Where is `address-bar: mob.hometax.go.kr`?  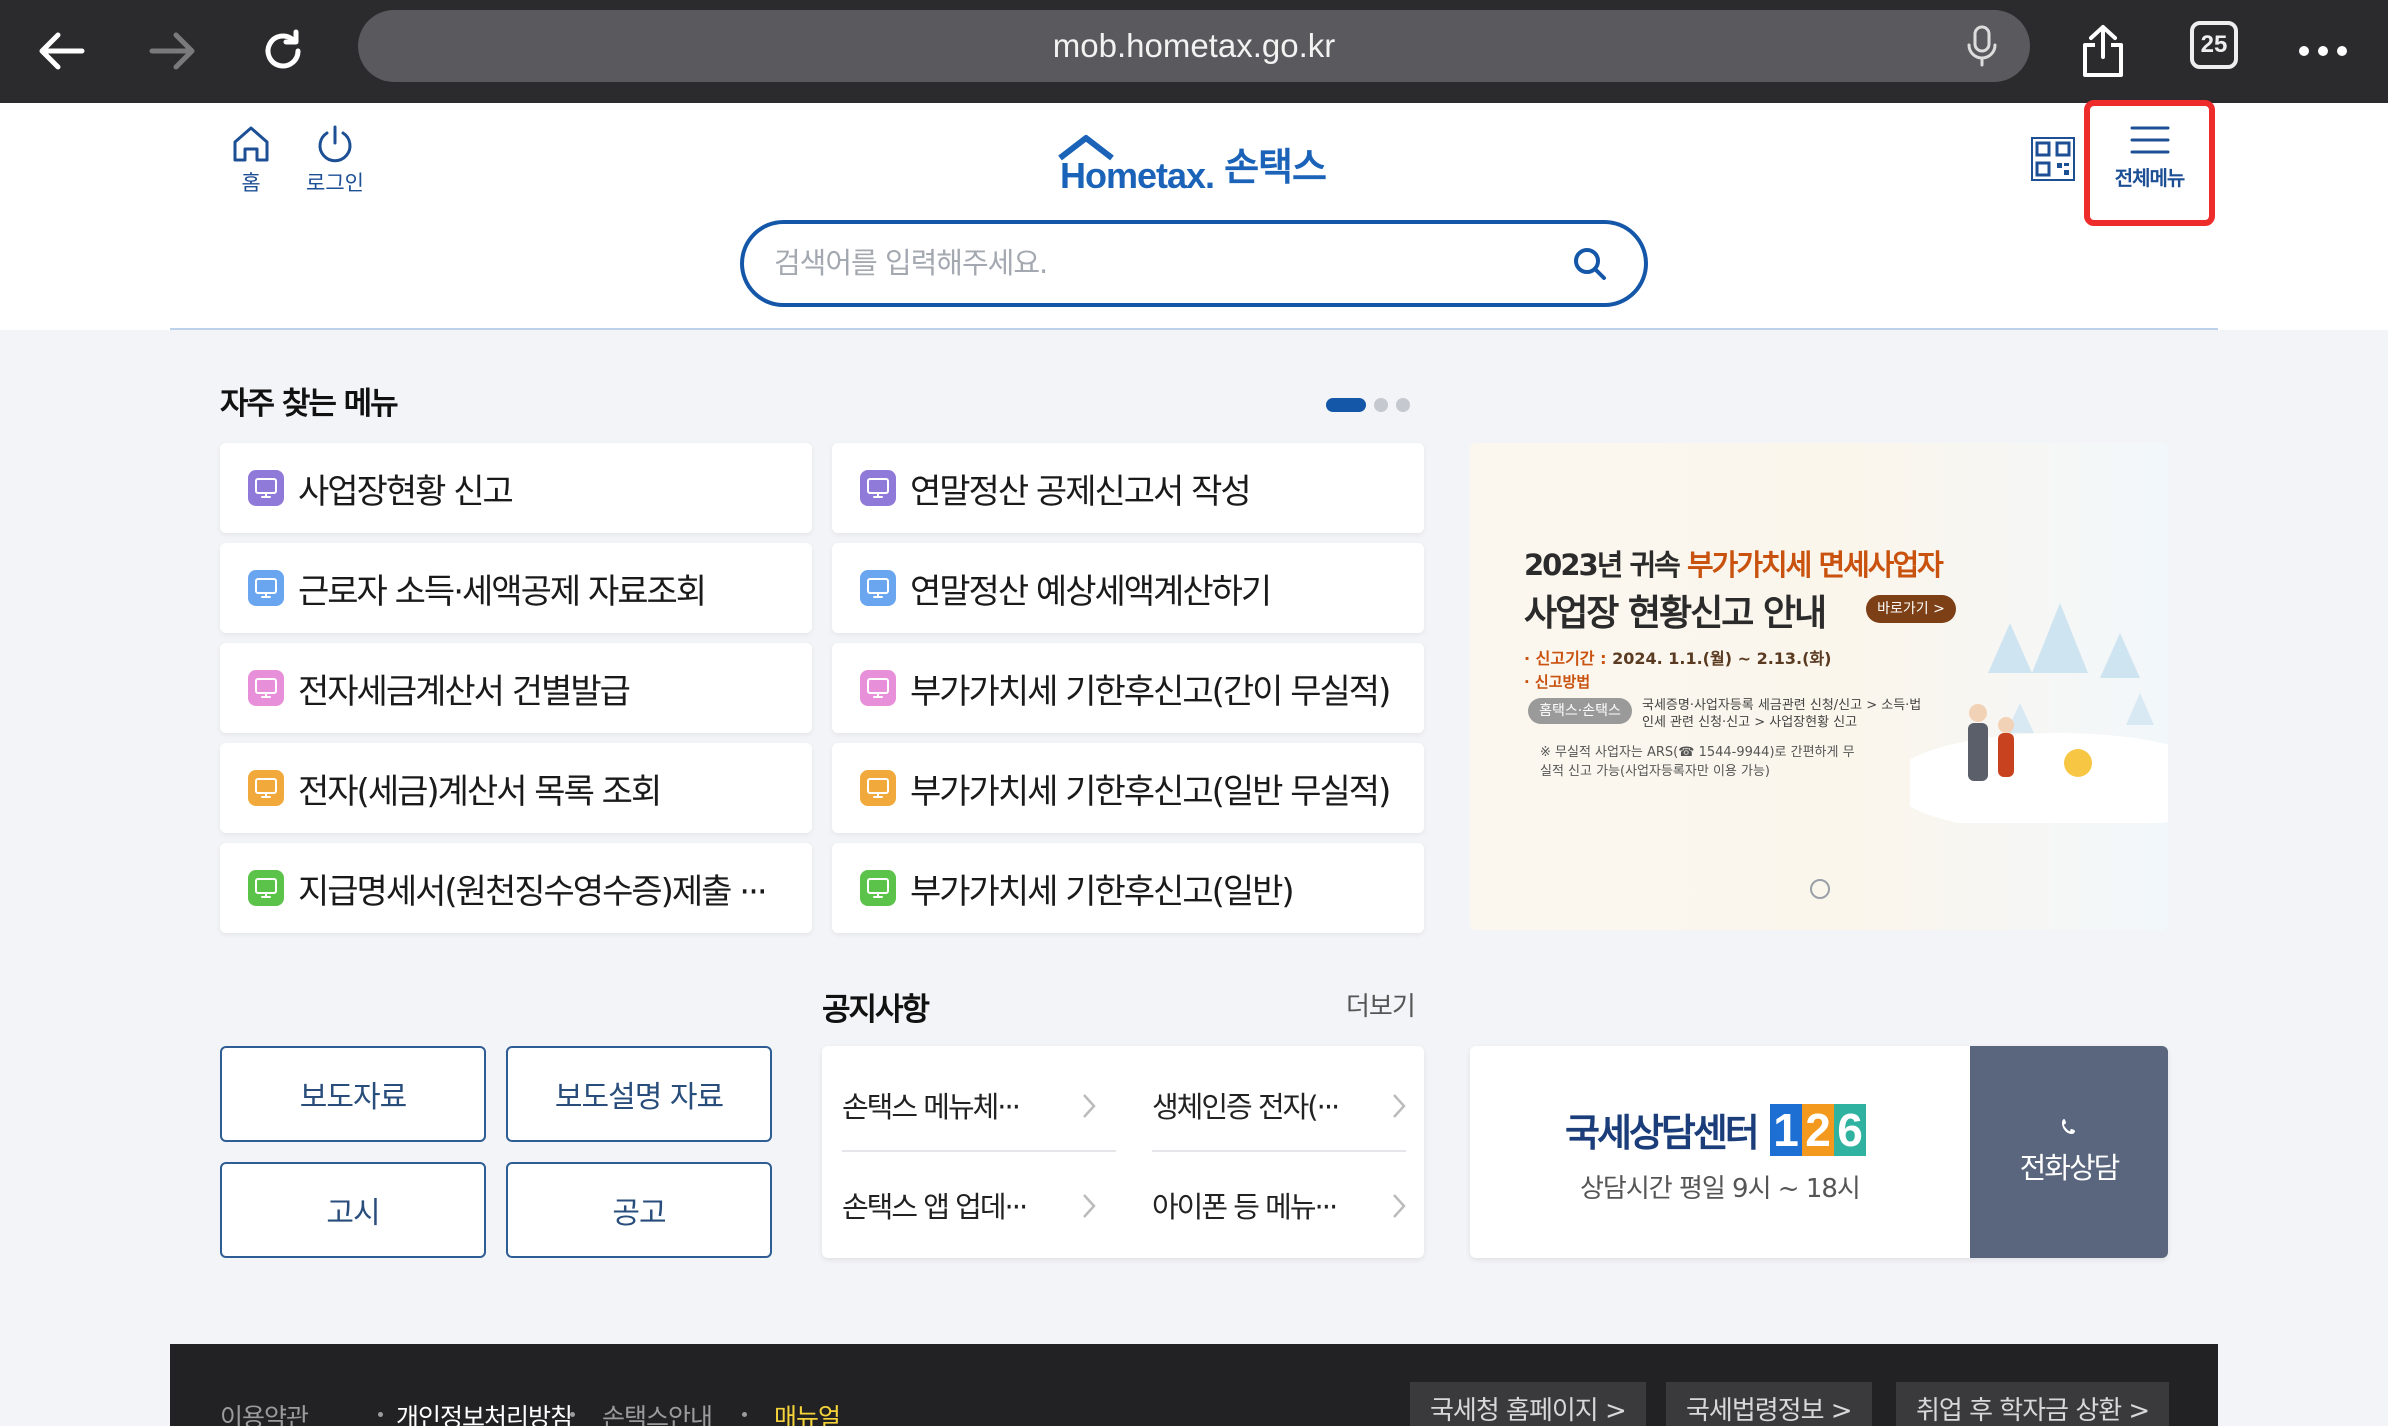
address-bar: mob.hometax.go.kr is located at coordinates (1194, 46).